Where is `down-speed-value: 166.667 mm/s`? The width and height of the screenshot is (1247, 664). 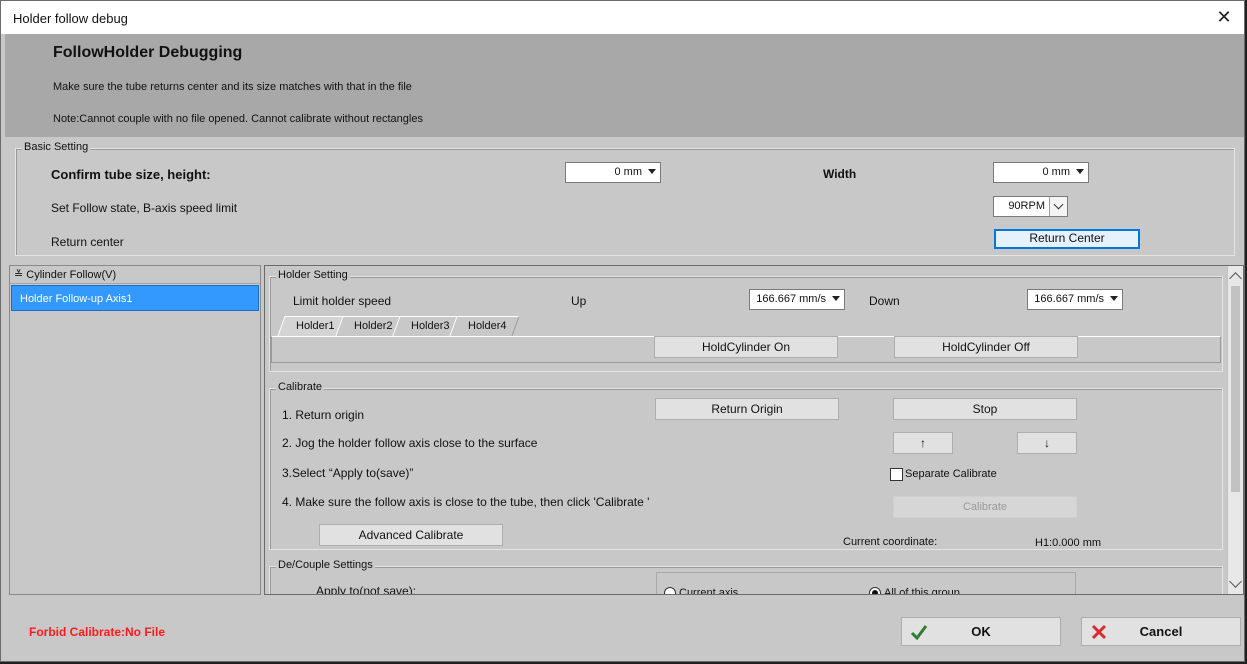
down-speed-value: 166.667 mm/s is located at coordinates (1069, 299).